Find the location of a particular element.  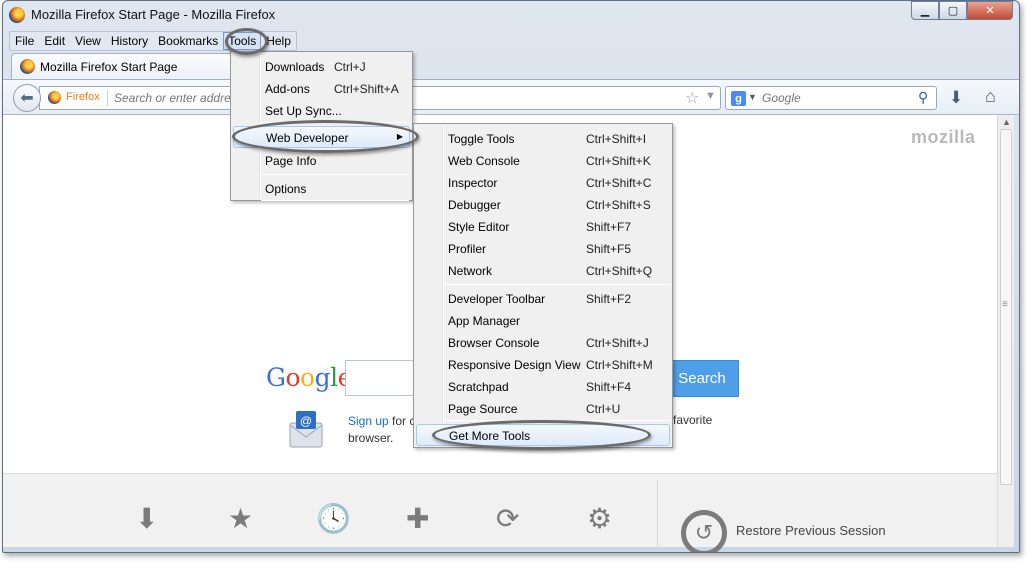

webdev-item-profiler: Profiler Shift+F5 is located at coordinates (543, 249).